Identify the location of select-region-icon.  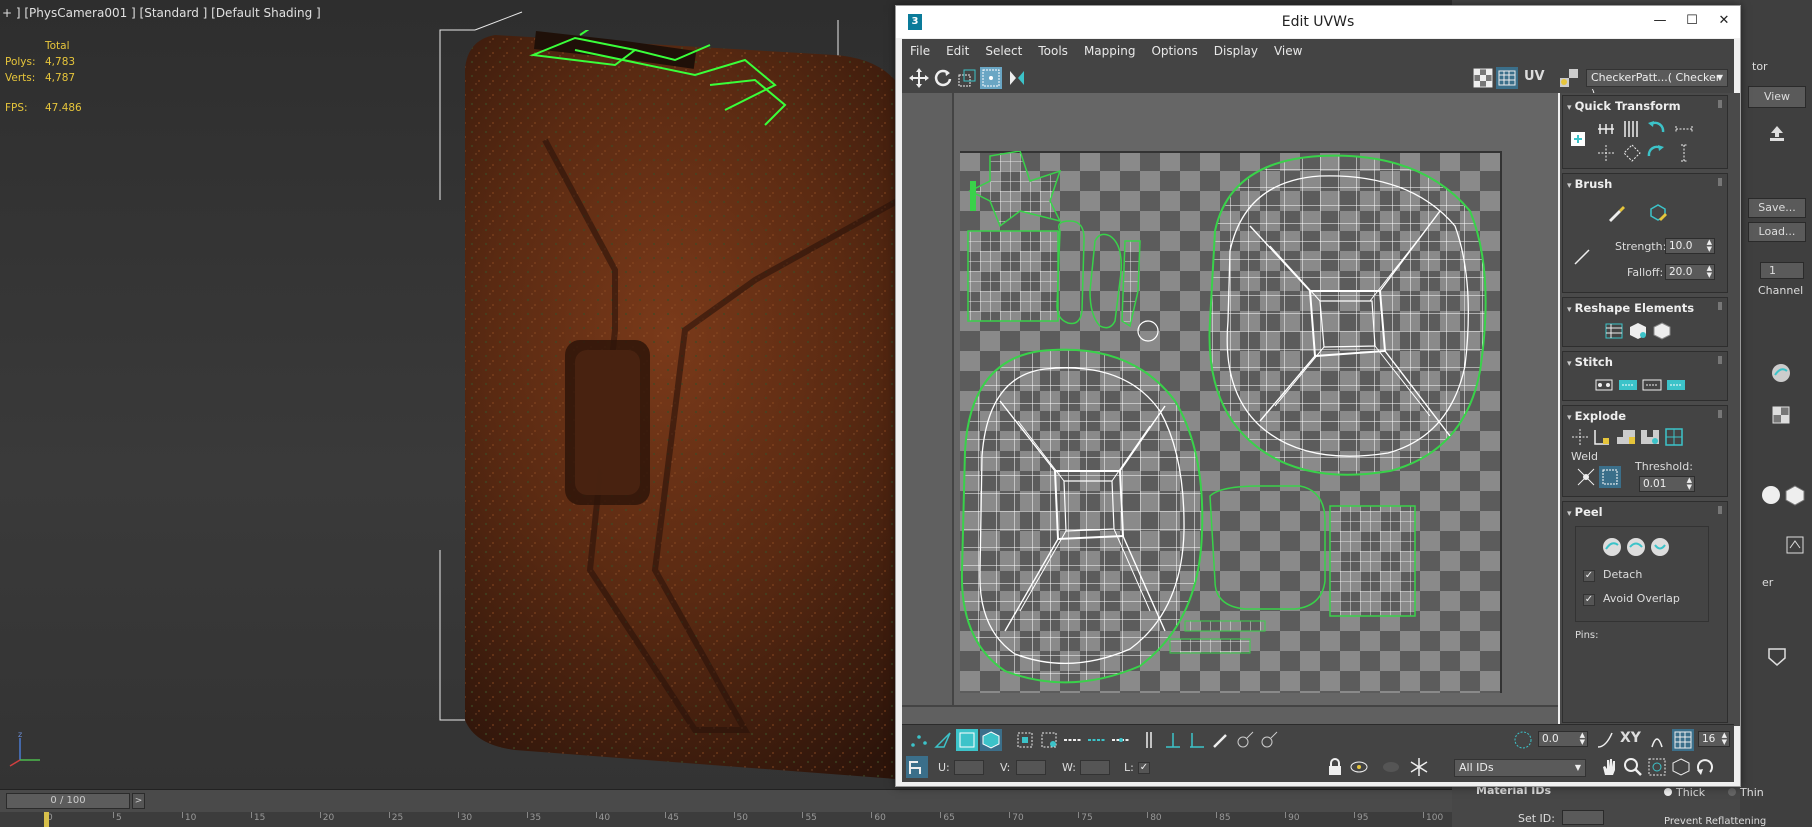
(1025, 740).